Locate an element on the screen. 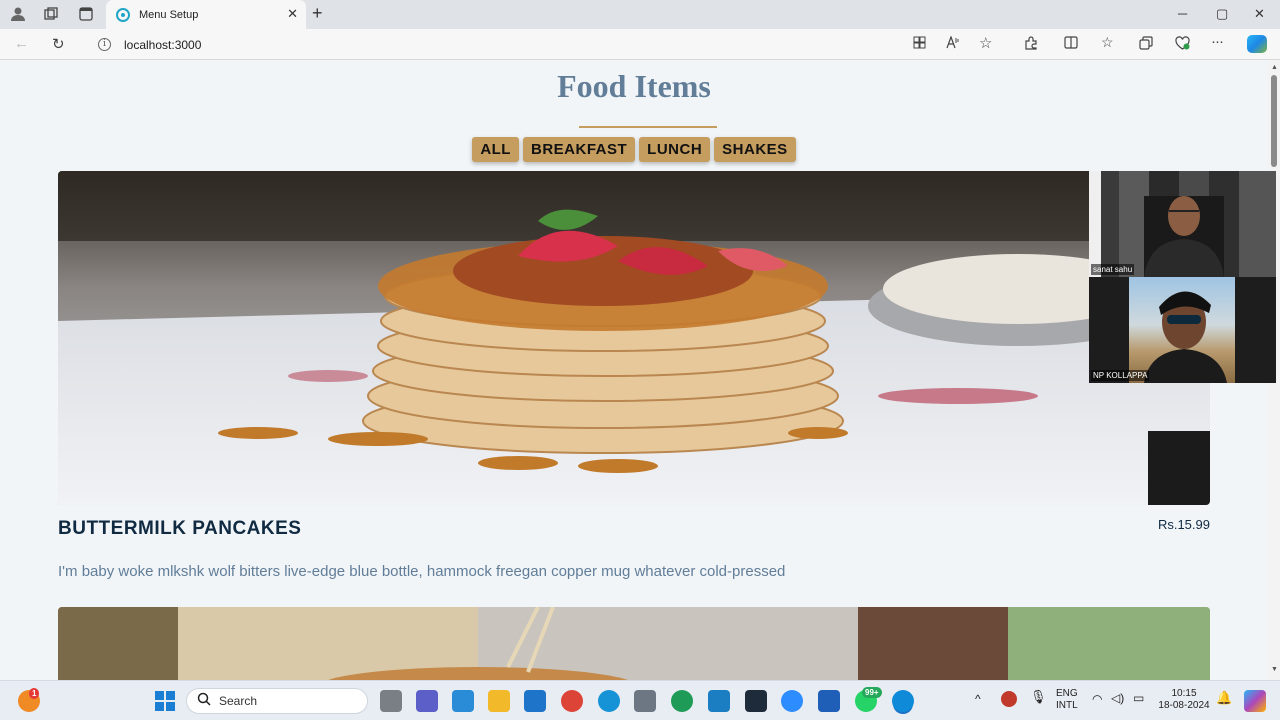 The image size is (1280, 720). url-text: localhost:3000 is located at coordinates (162, 45).